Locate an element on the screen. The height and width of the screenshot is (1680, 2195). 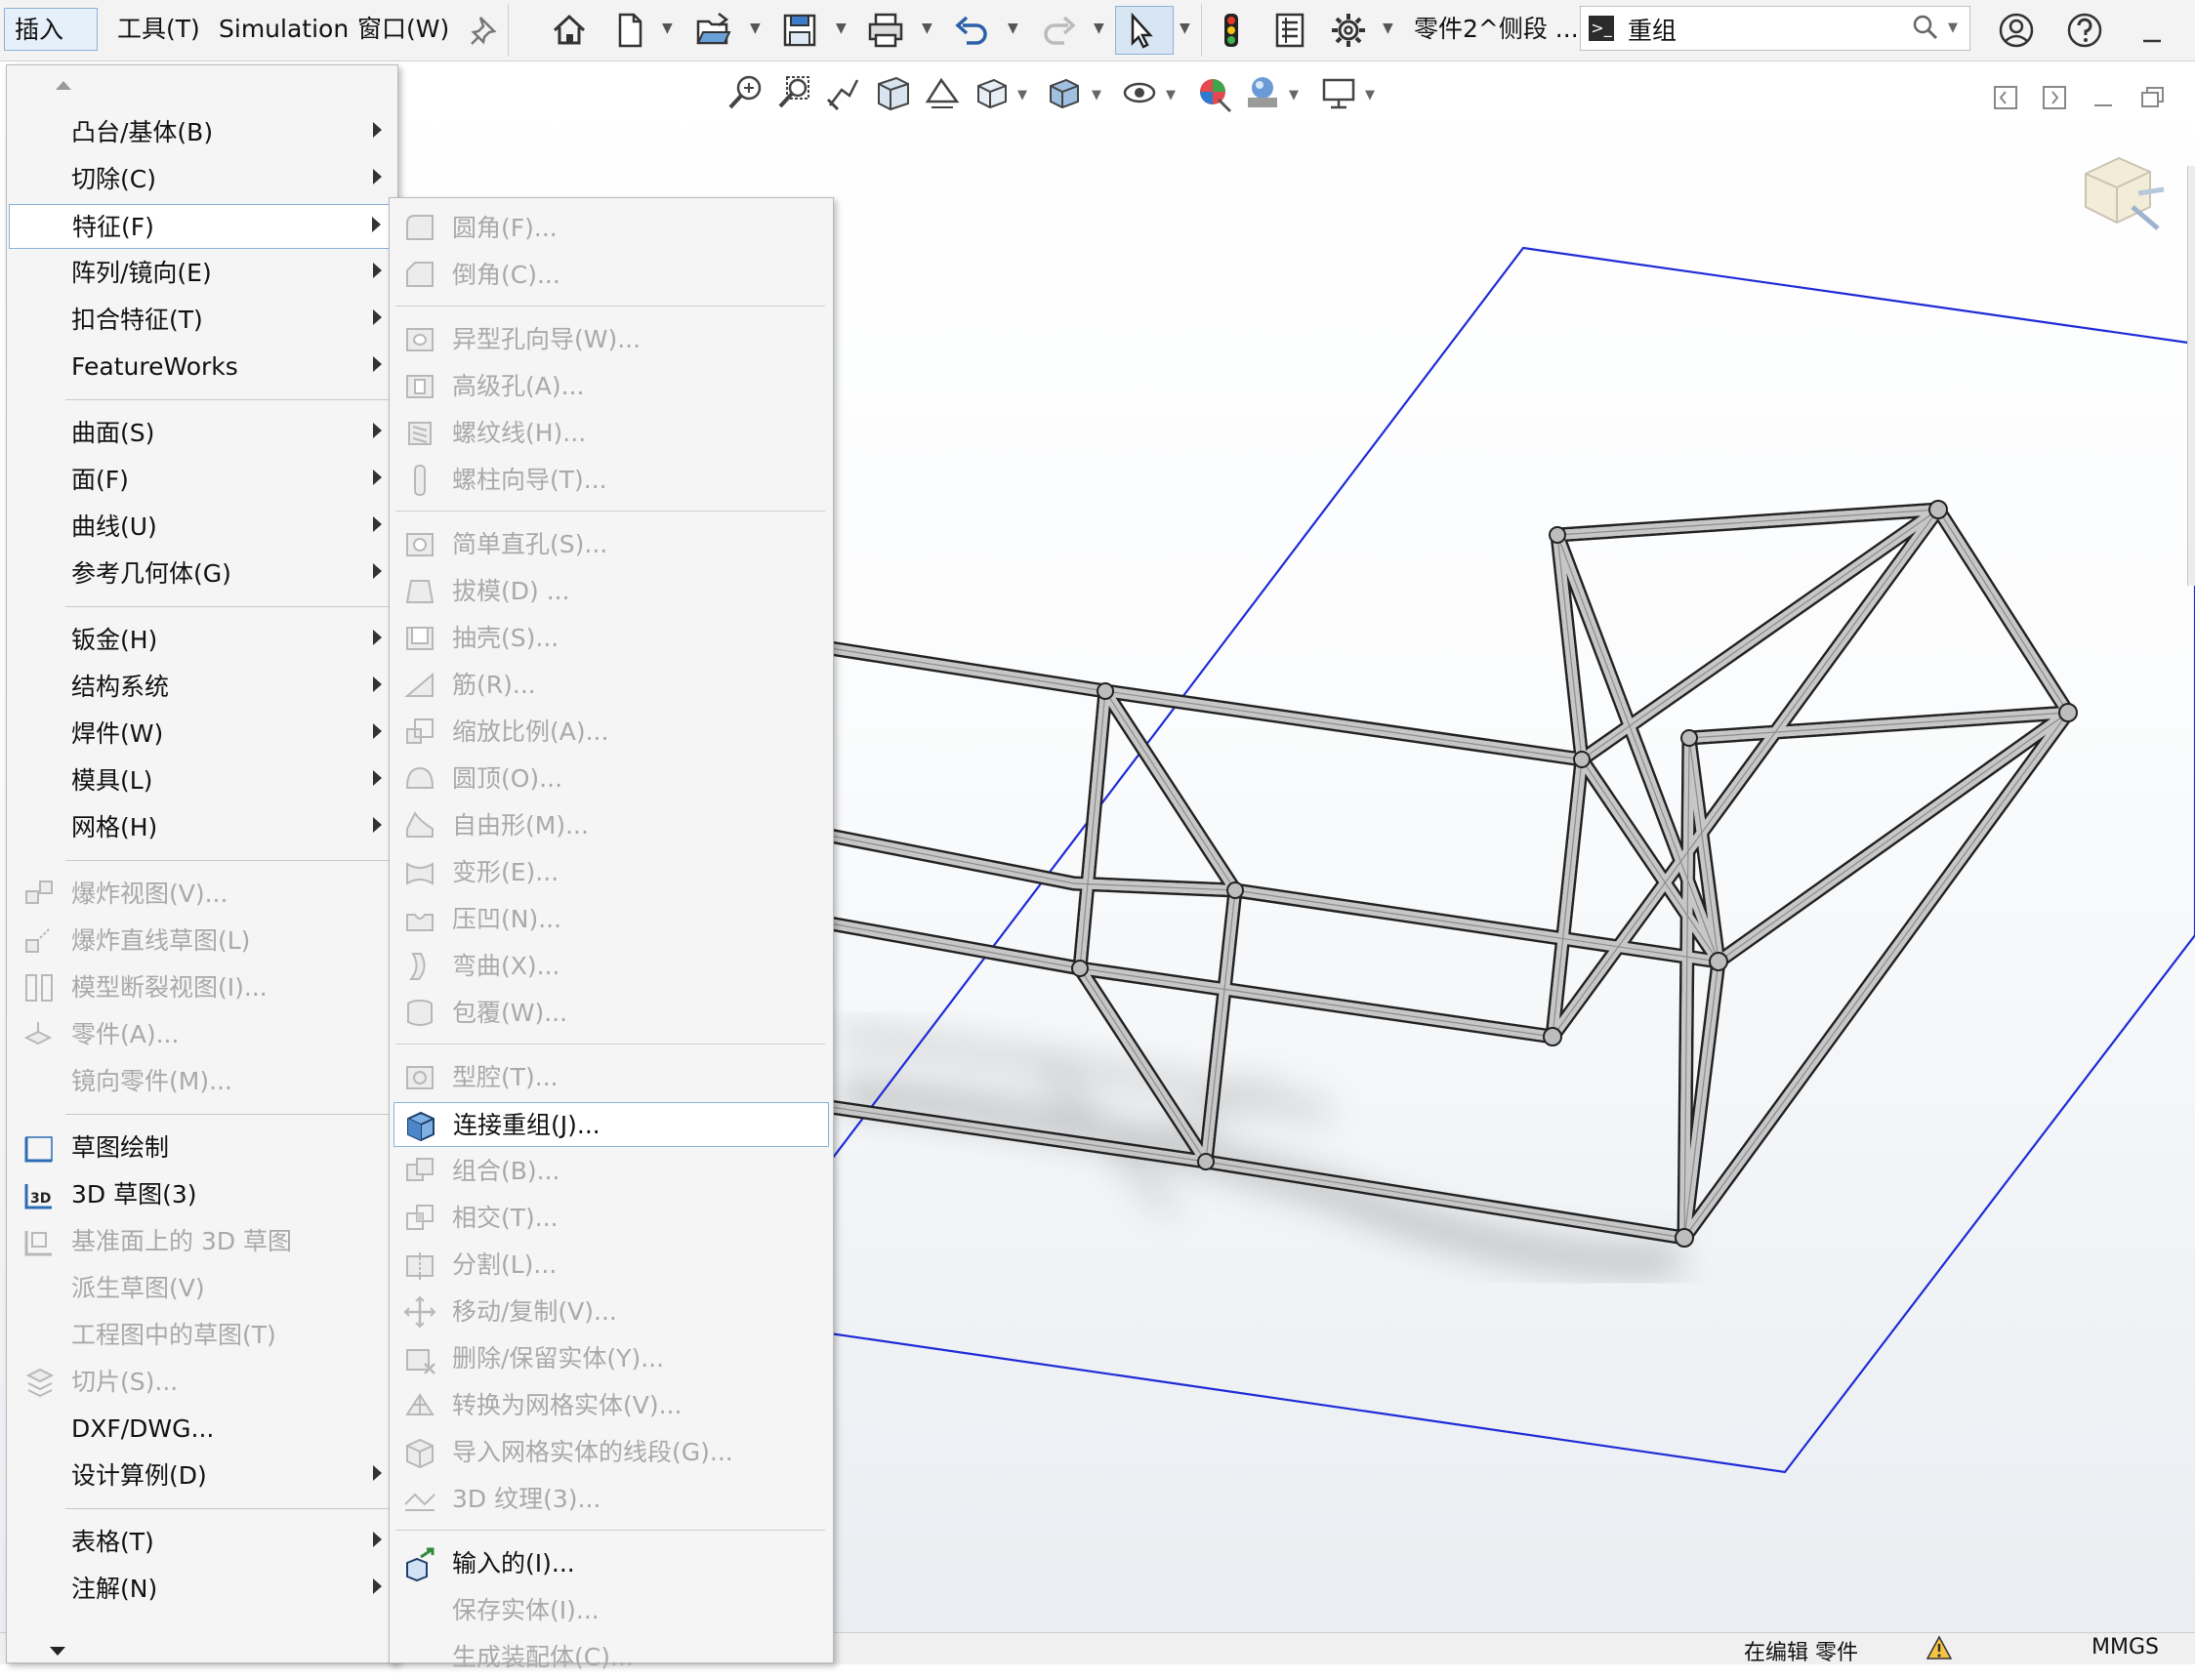
command-search-box: >_ ▼ is located at coordinates (1775, 28).